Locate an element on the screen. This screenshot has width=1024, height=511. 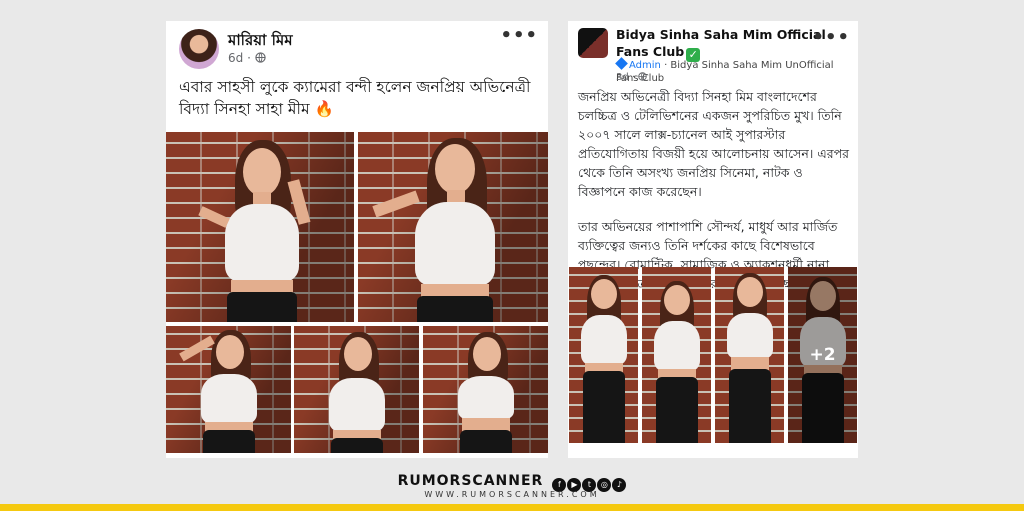
more-photos-overlay: +2 is located at coordinates (822, 355).